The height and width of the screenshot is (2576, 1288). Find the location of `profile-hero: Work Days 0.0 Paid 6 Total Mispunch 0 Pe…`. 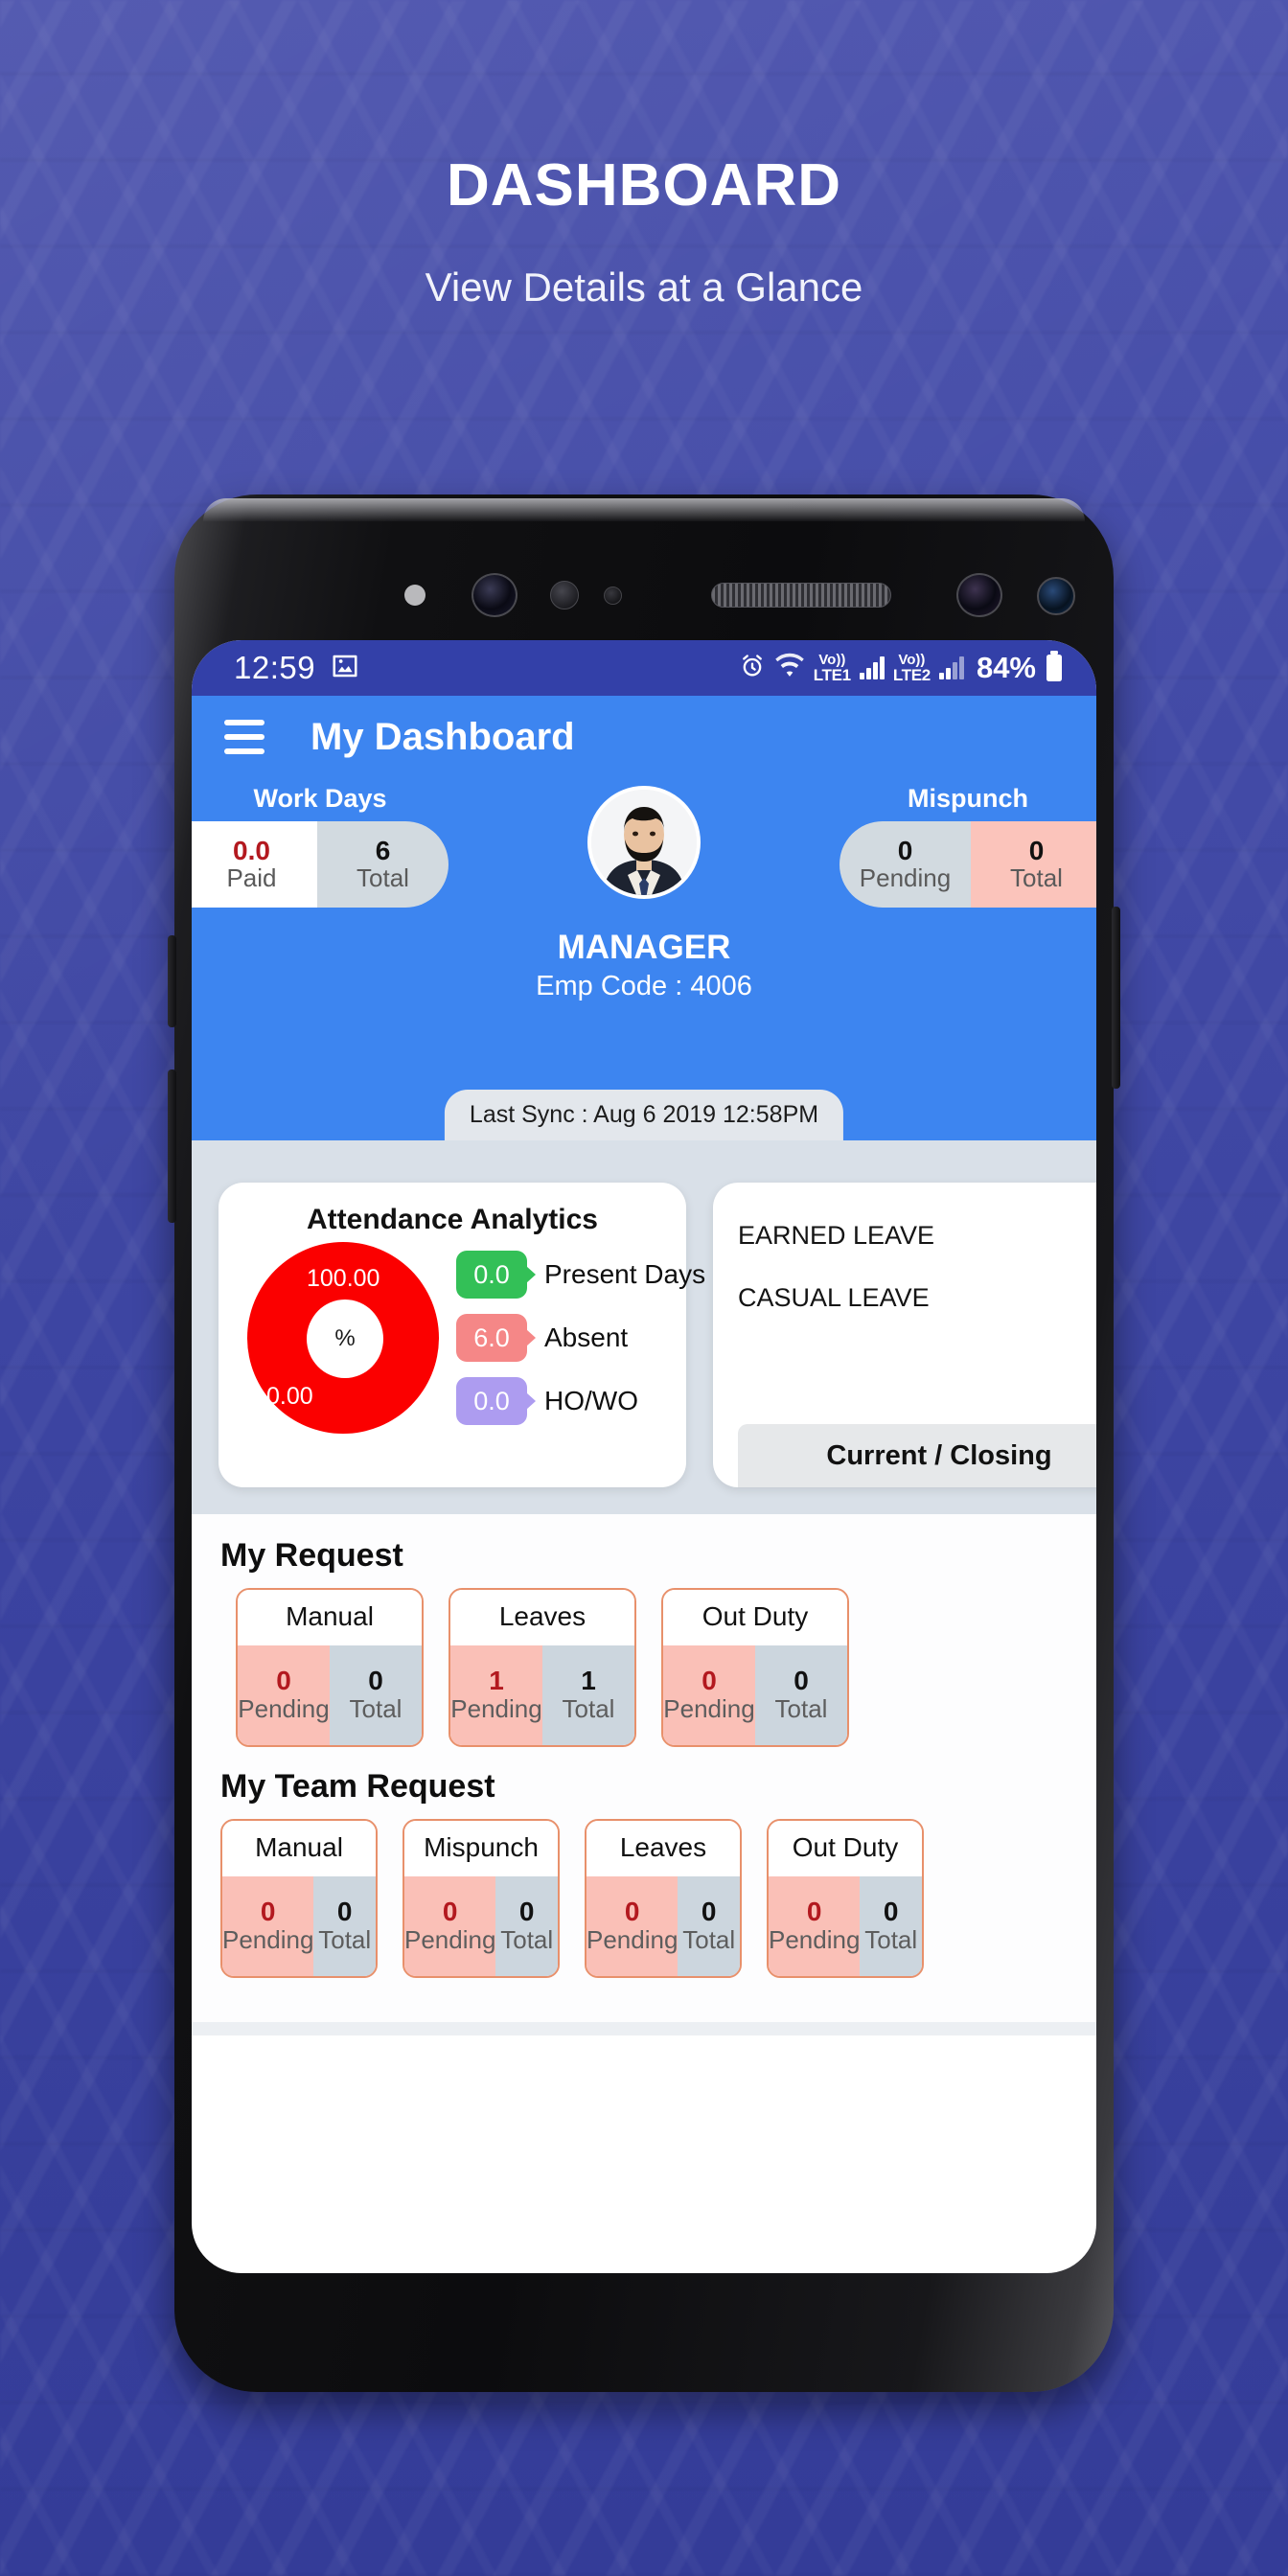

profile-hero: Work Days 0.0 Paid 6 Total Mispunch 0 Pe… is located at coordinates (644, 959).